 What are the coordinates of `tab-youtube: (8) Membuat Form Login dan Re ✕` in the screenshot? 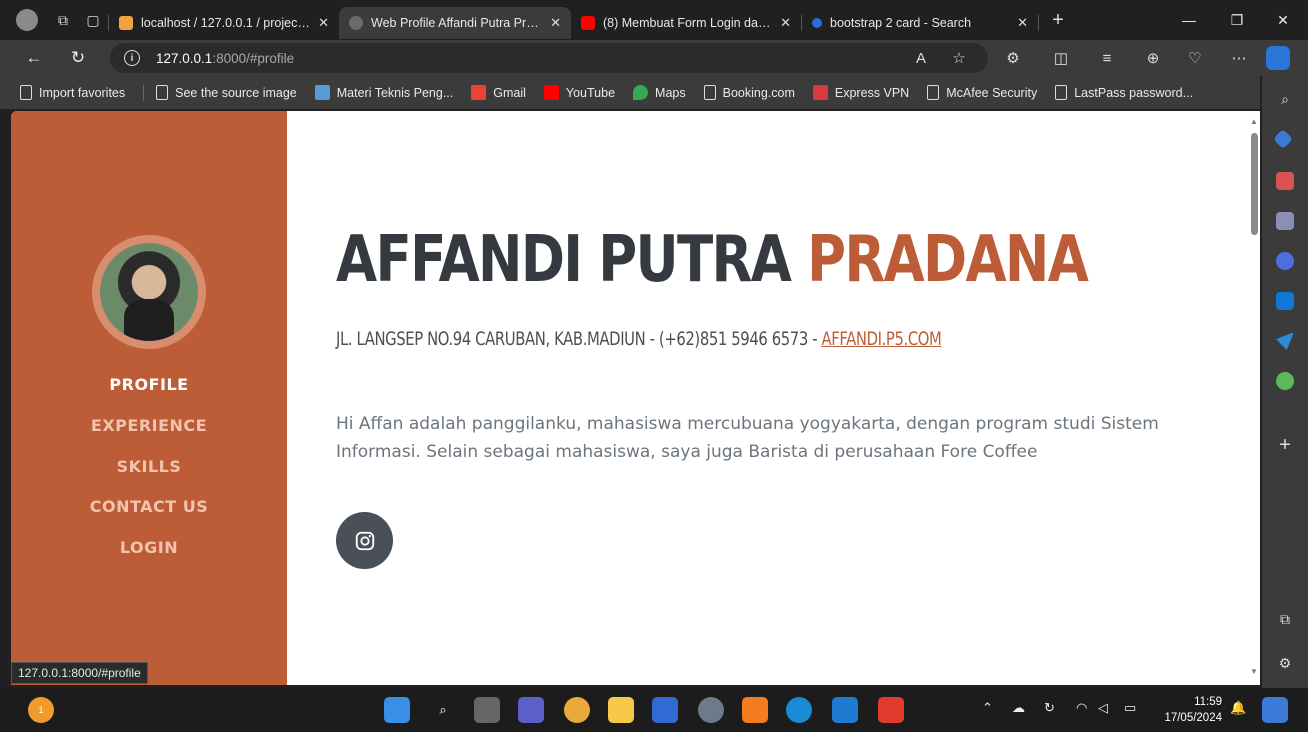 It's located at (686, 23).